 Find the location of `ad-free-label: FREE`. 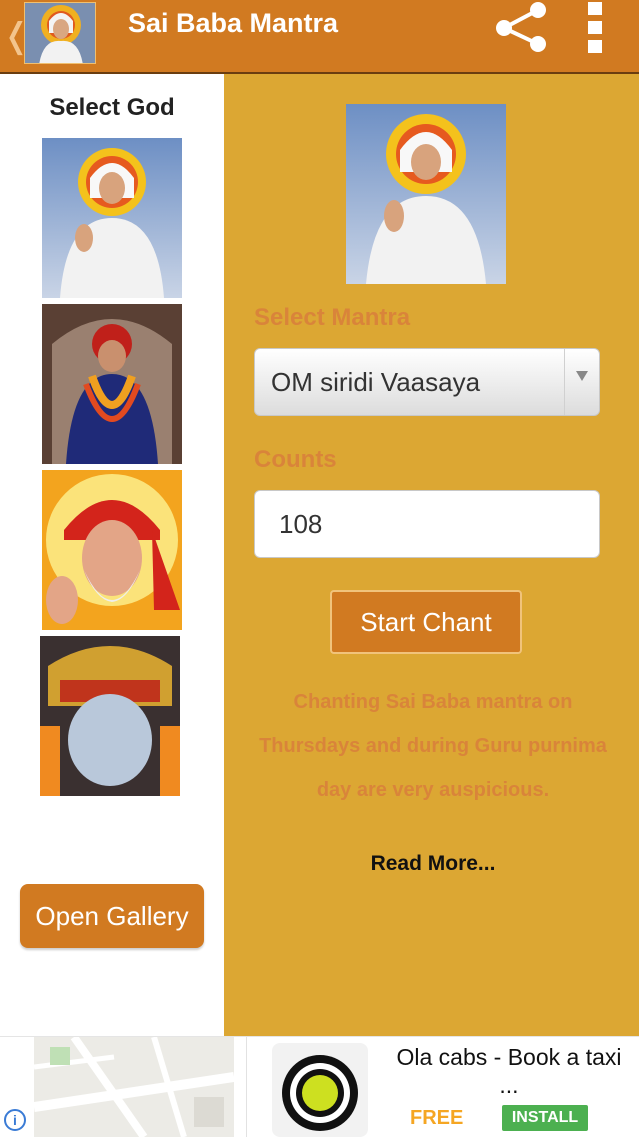

ad-free-label: FREE is located at coordinates (437, 1118).